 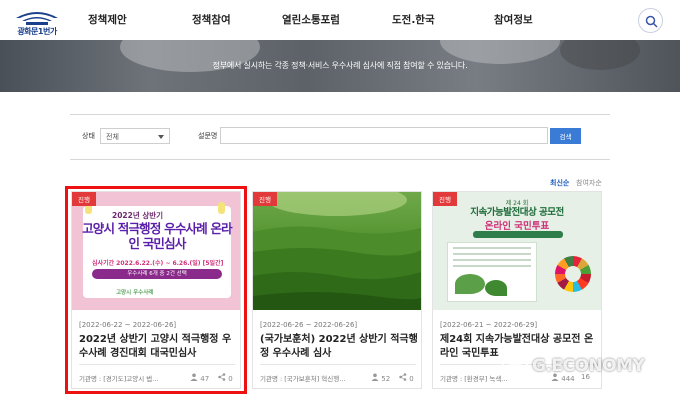 What do you see at coordinates (384, 135) in the screenshot?
I see `survey-name-input` at bounding box center [384, 135].